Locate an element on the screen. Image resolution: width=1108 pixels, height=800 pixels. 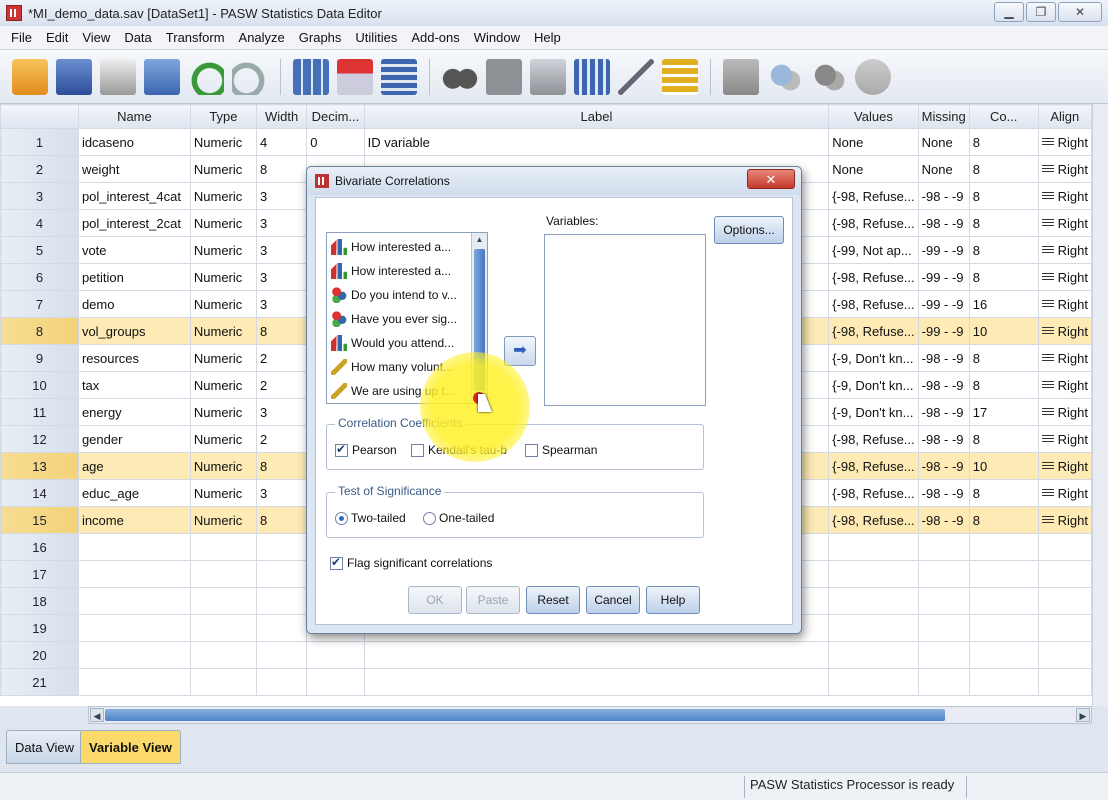
row-number: 6 is located at coordinates (39, 277).